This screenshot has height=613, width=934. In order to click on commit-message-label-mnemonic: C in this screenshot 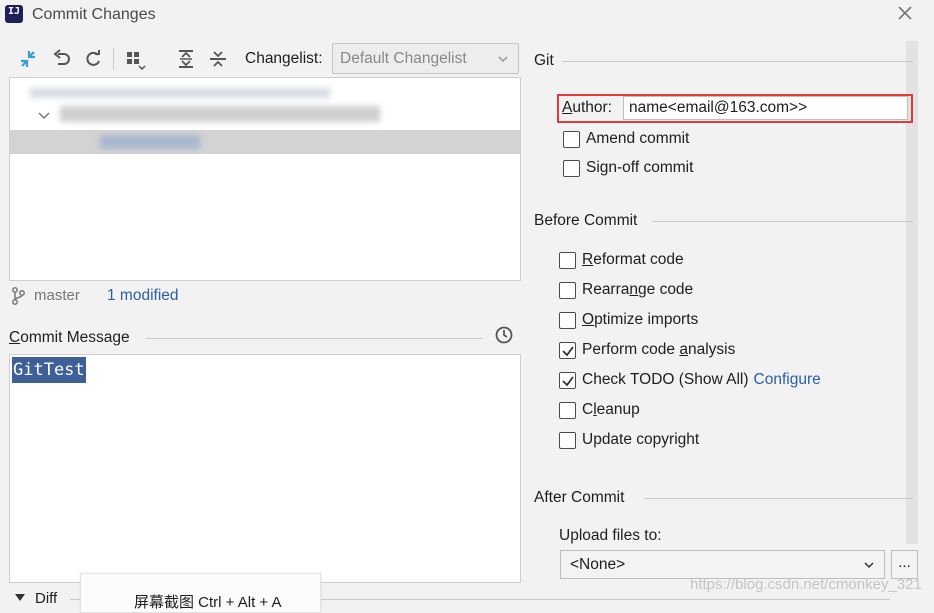, I will do `click(15, 337)`.